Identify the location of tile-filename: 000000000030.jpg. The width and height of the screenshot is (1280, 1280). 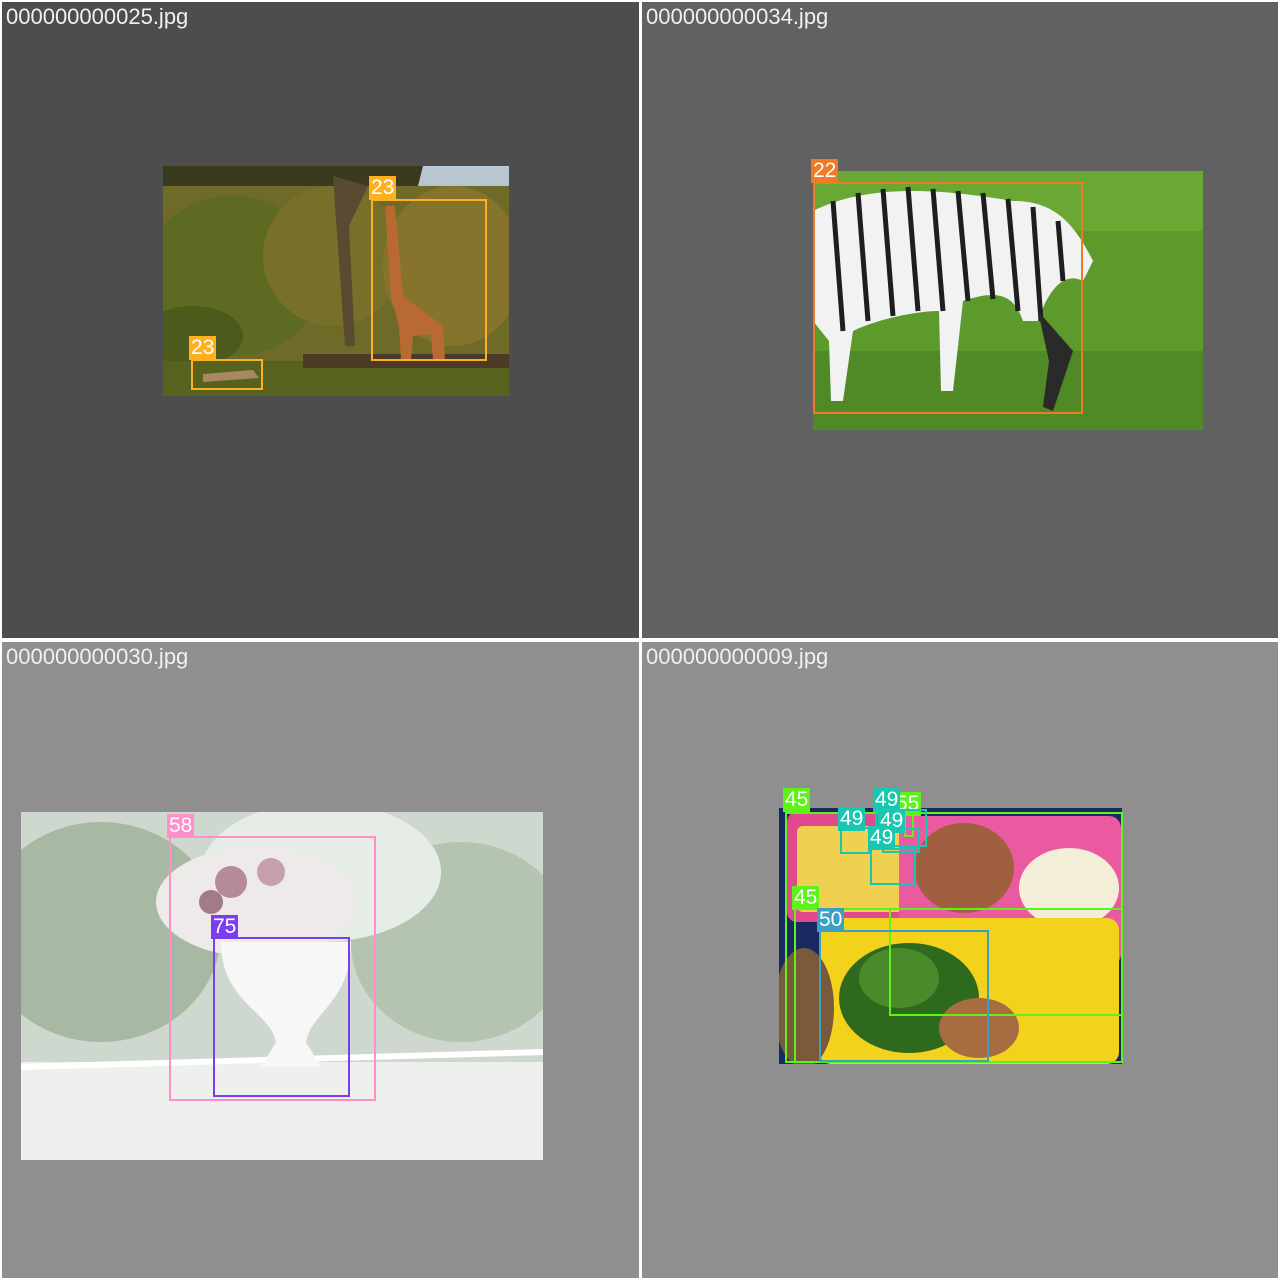
(97, 656).